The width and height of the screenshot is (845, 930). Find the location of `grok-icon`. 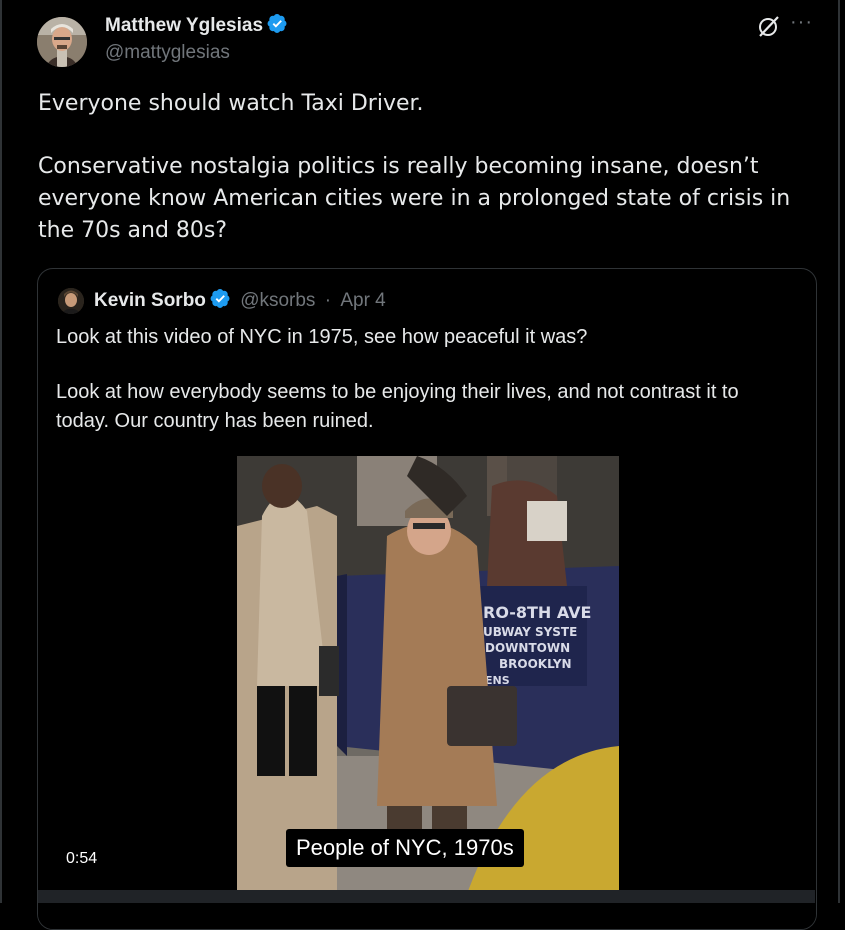

grok-icon is located at coordinates (769, 26).